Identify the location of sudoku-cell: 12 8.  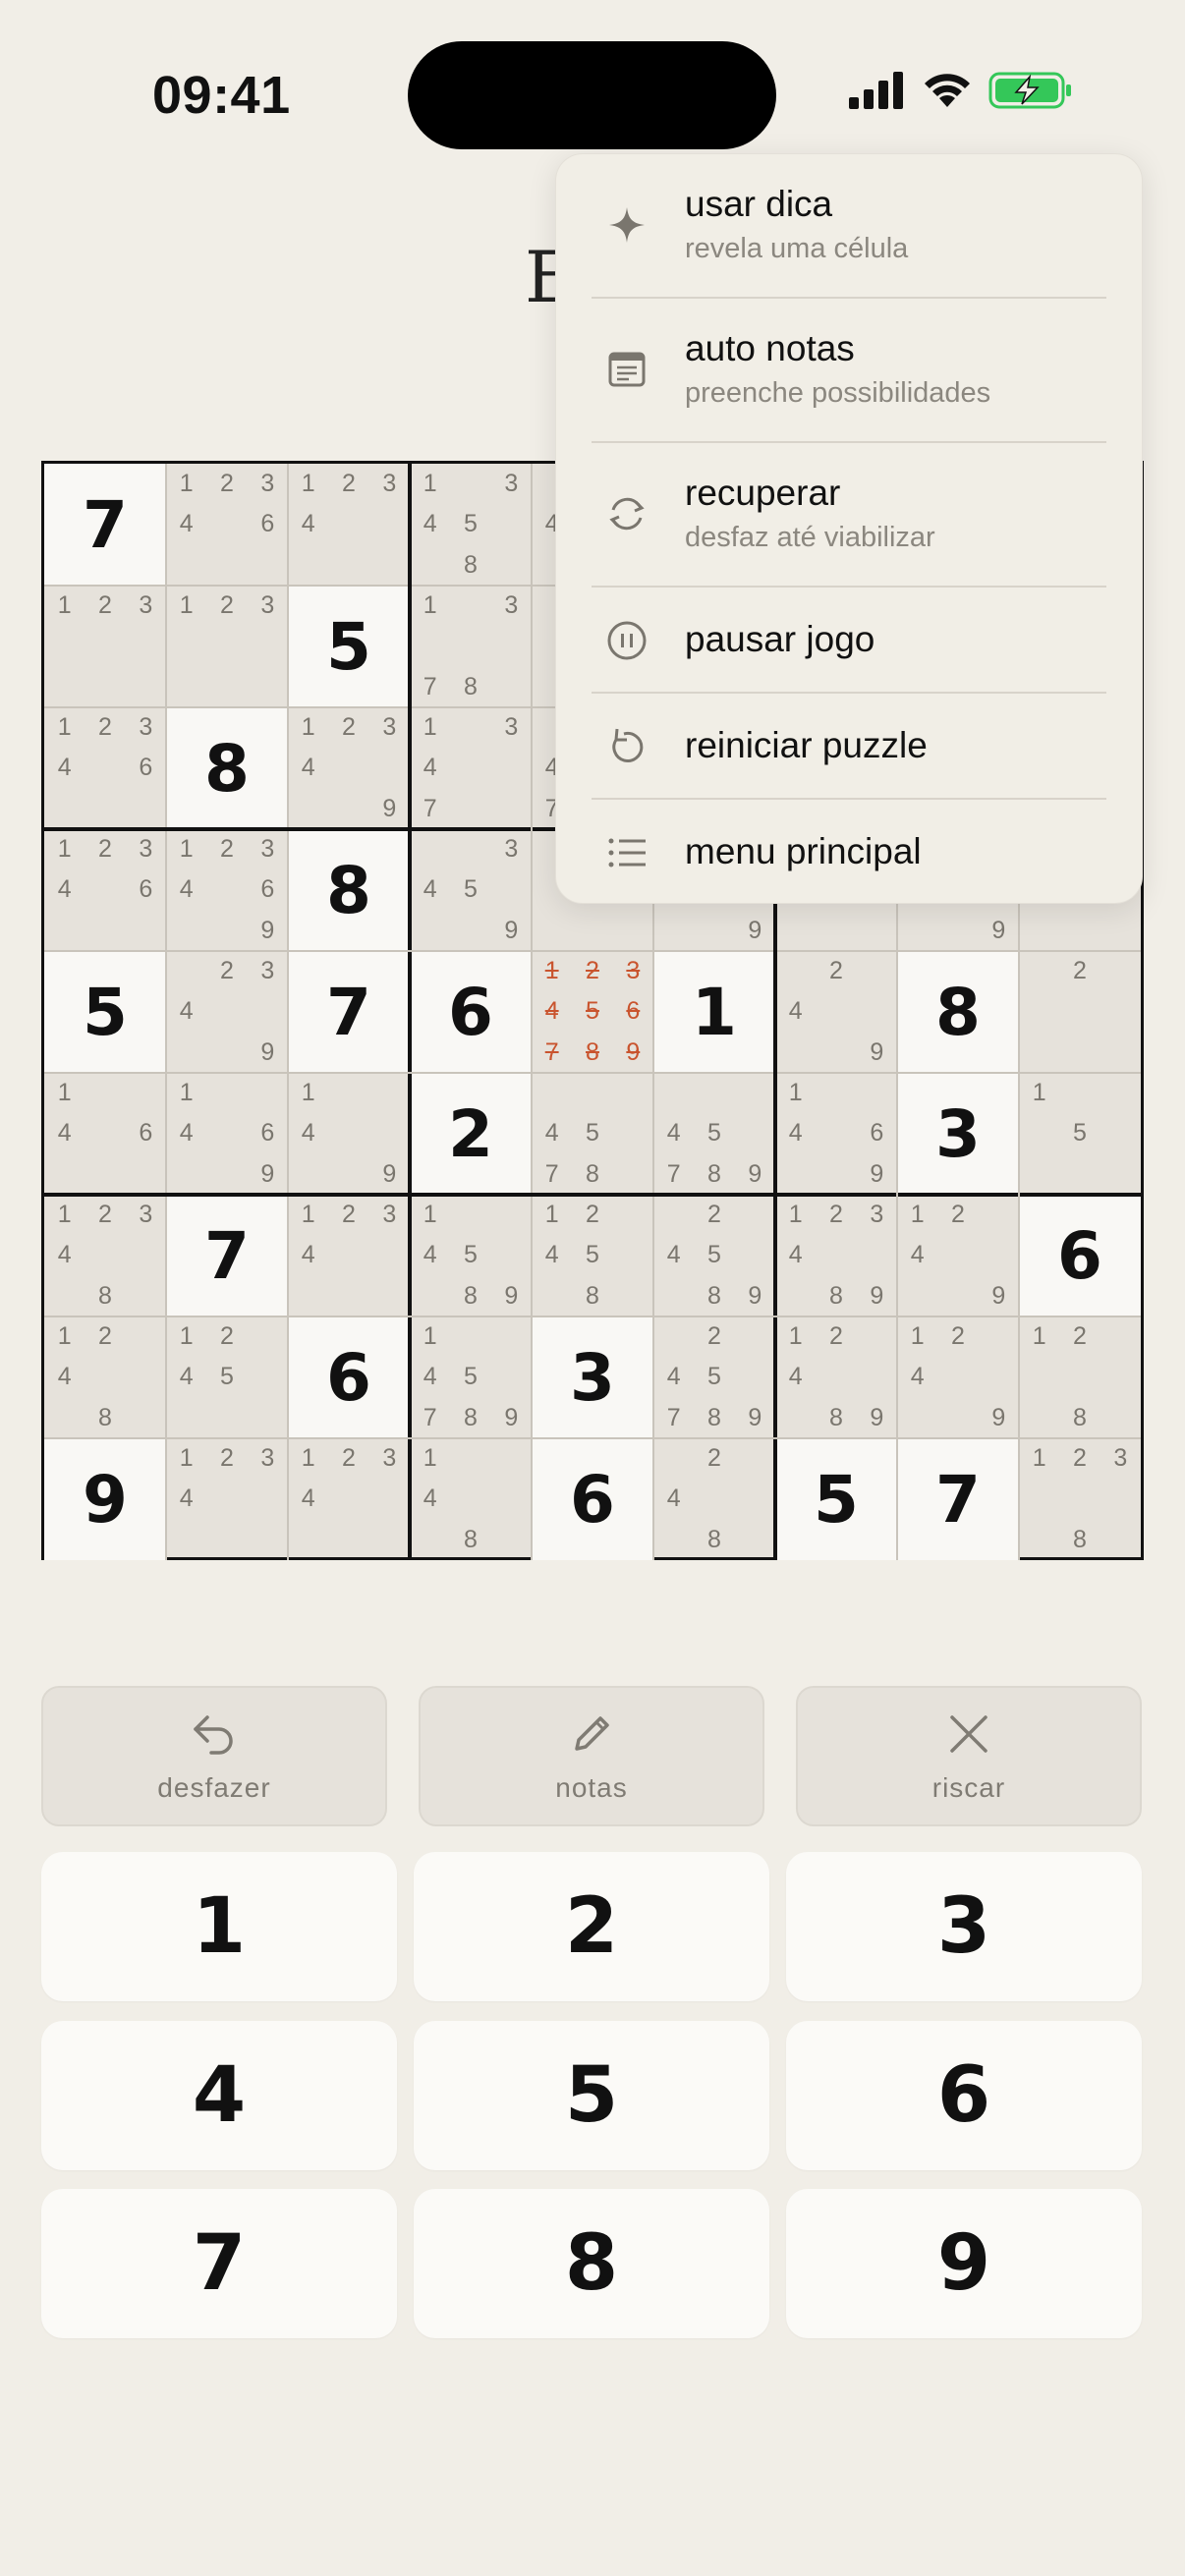
(1080, 1377).